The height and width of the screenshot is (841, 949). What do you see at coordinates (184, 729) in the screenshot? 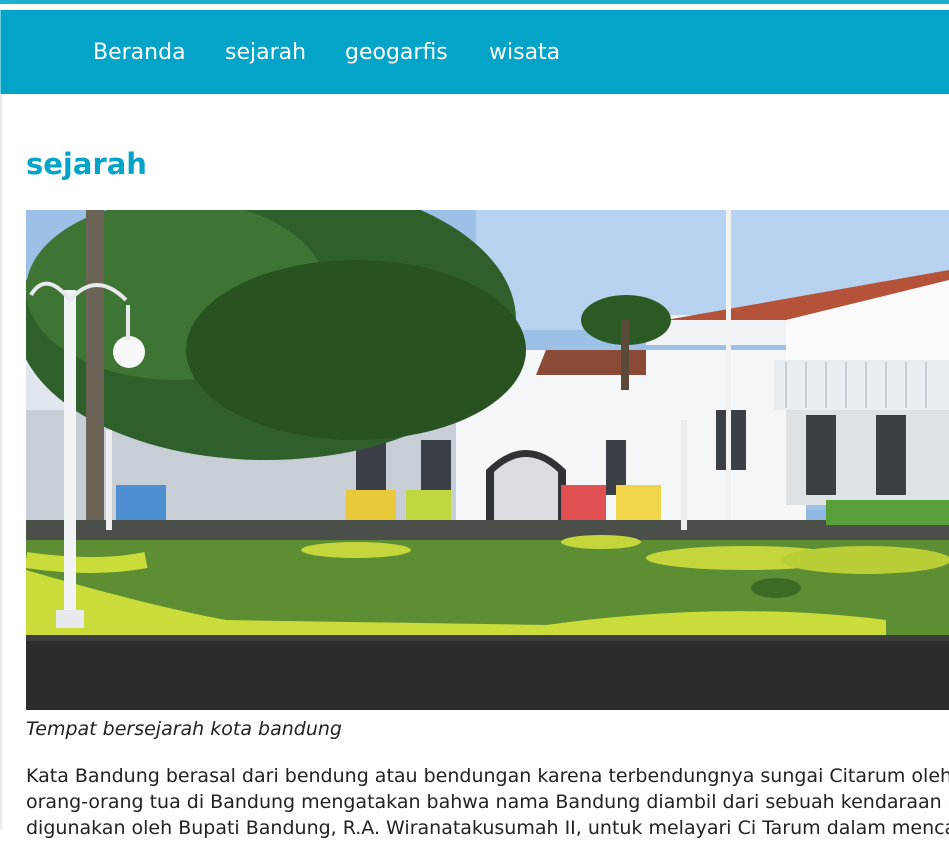
I see `image-caption: Tempat bersejarah kota bandung` at bounding box center [184, 729].